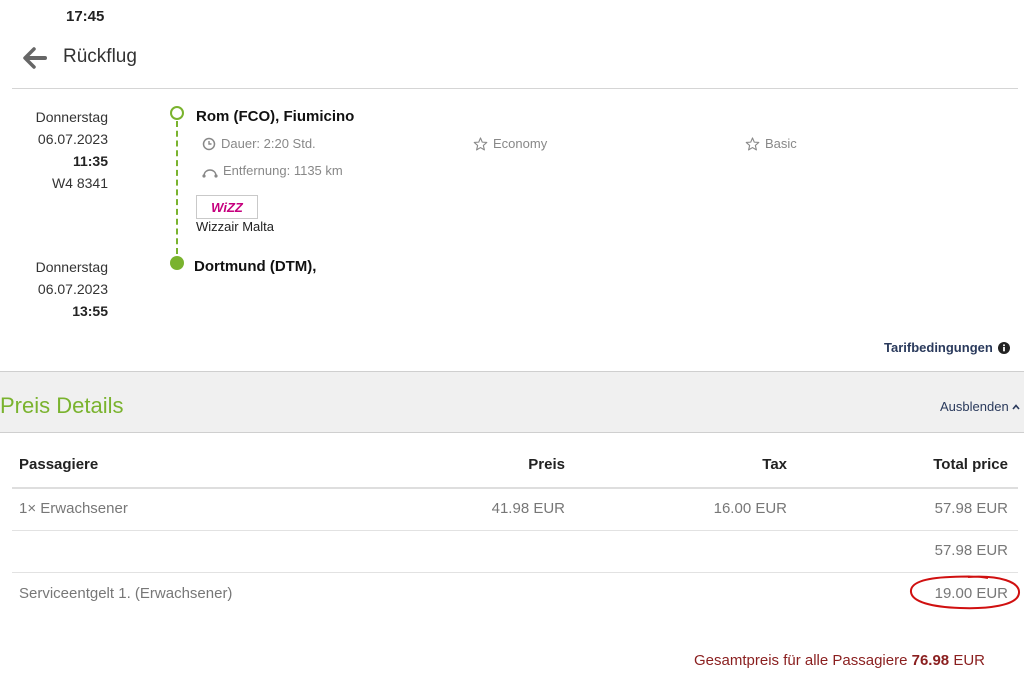 This screenshot has width=1024, height=682. What do you see at coordinates (268, 143) in the screenshot?
I see `duration-text: Dauer: 2:20 Std.` at bounding box center [268, 143].